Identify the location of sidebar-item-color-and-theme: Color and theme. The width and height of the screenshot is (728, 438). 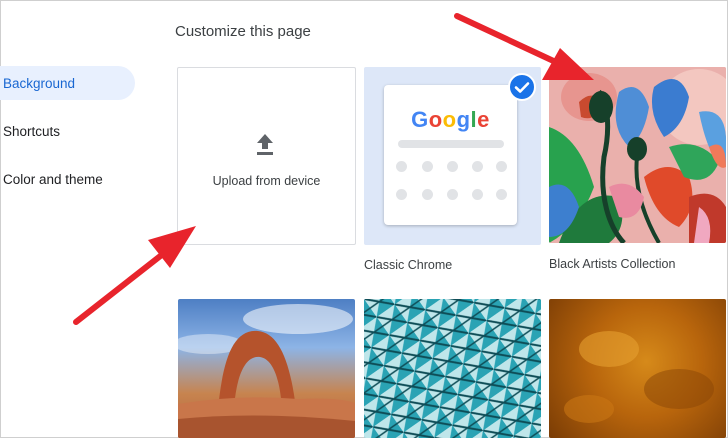
(69, 179).